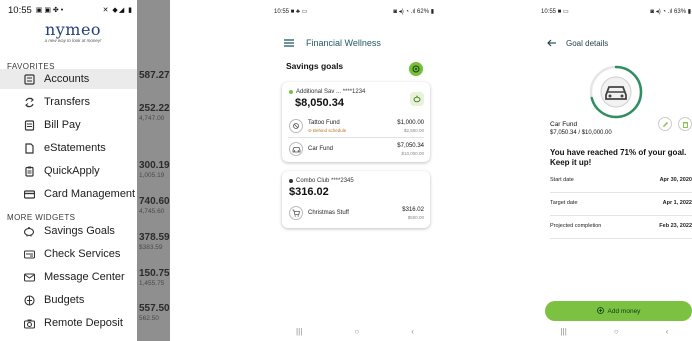 The image size is (692, 341). Describe the element at coordinates (29, 148) in the screenshot. I see `document-icon` at that location.